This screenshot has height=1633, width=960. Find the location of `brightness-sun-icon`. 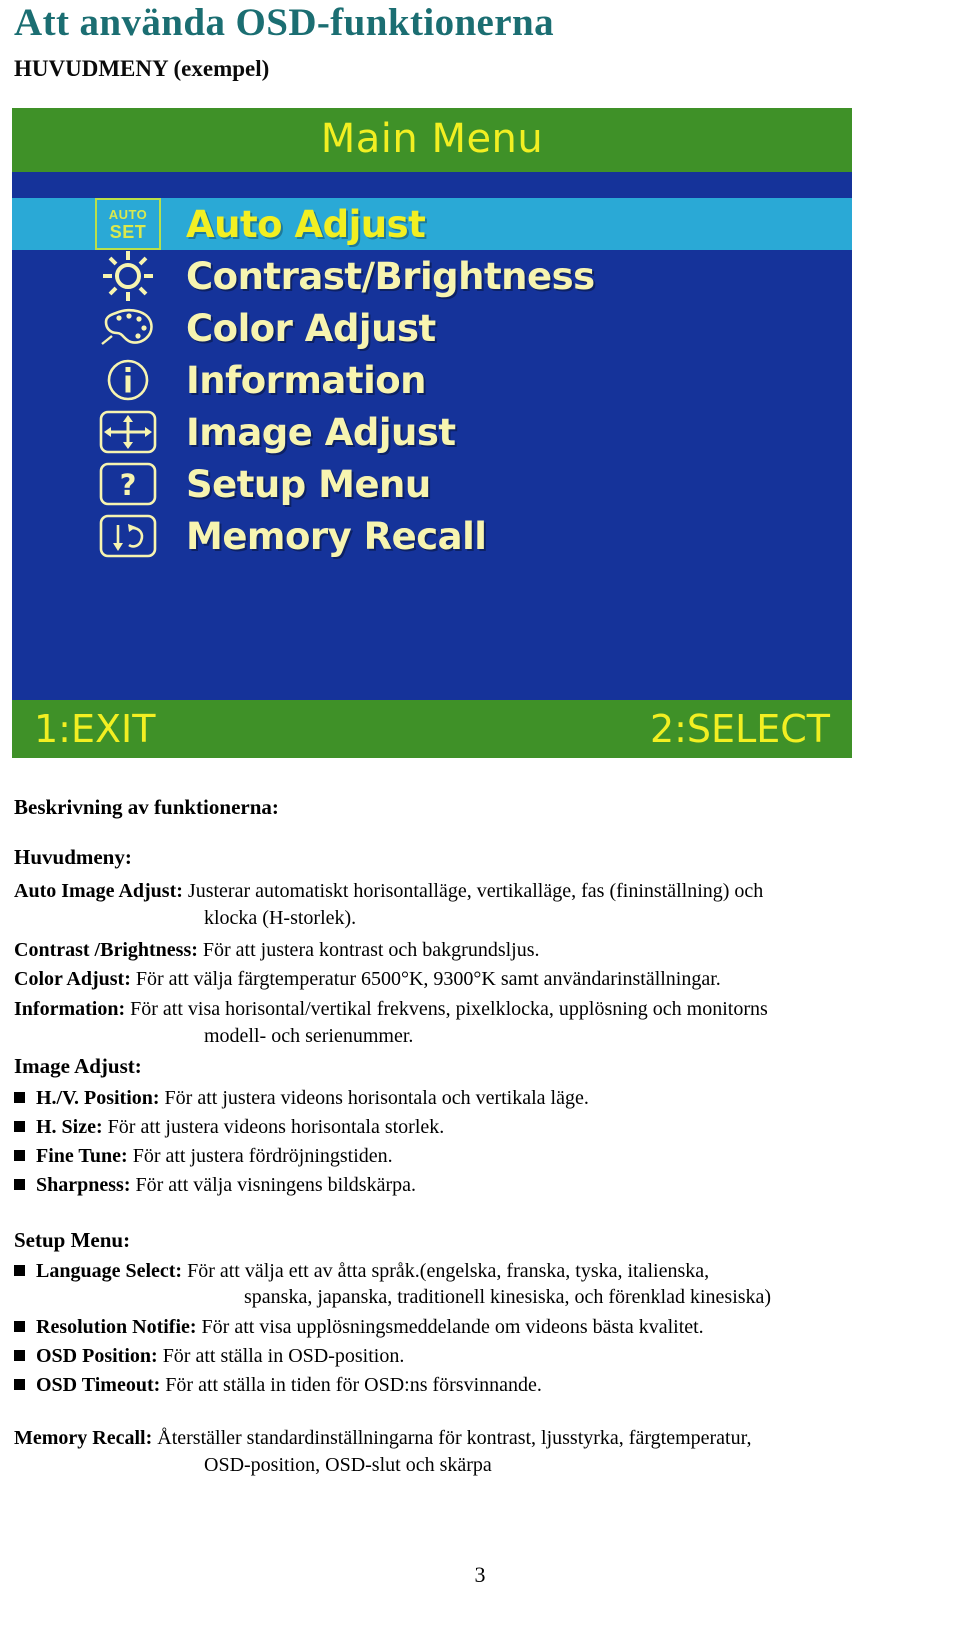

brightness-sun-icon is located at coordinates (128, 276).